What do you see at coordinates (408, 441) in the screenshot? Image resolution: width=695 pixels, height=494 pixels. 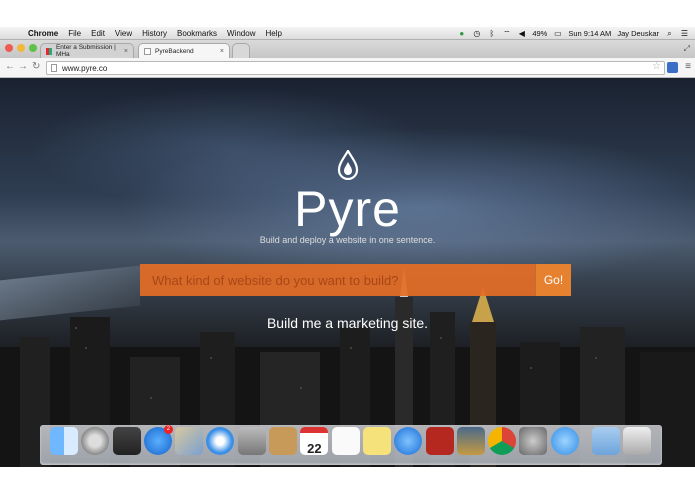 I see `itunes-icon` at bounding box center [408, 441].